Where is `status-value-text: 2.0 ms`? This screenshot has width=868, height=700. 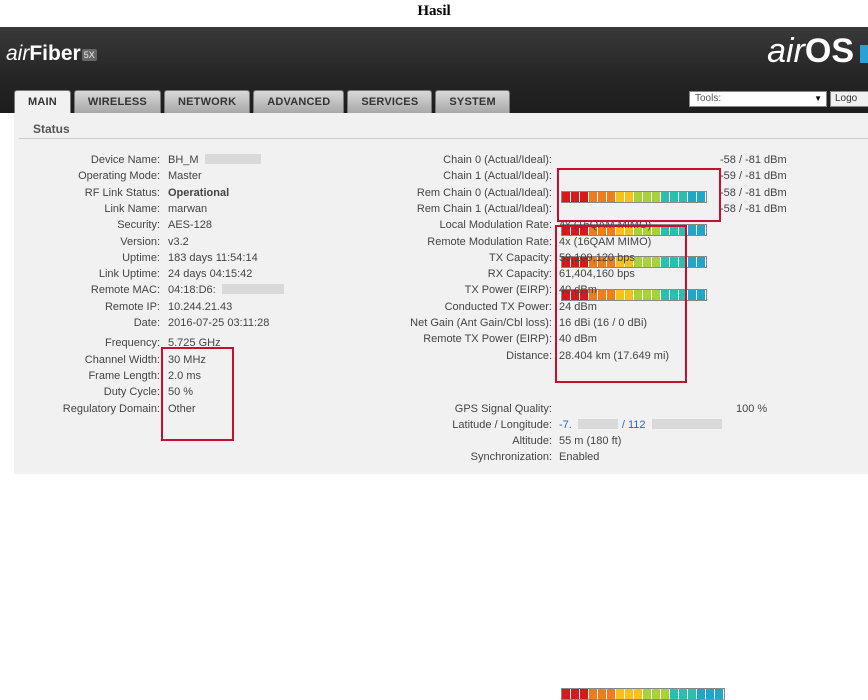
status-value-text: 2.0 ms is located at coordinates (185, 375).